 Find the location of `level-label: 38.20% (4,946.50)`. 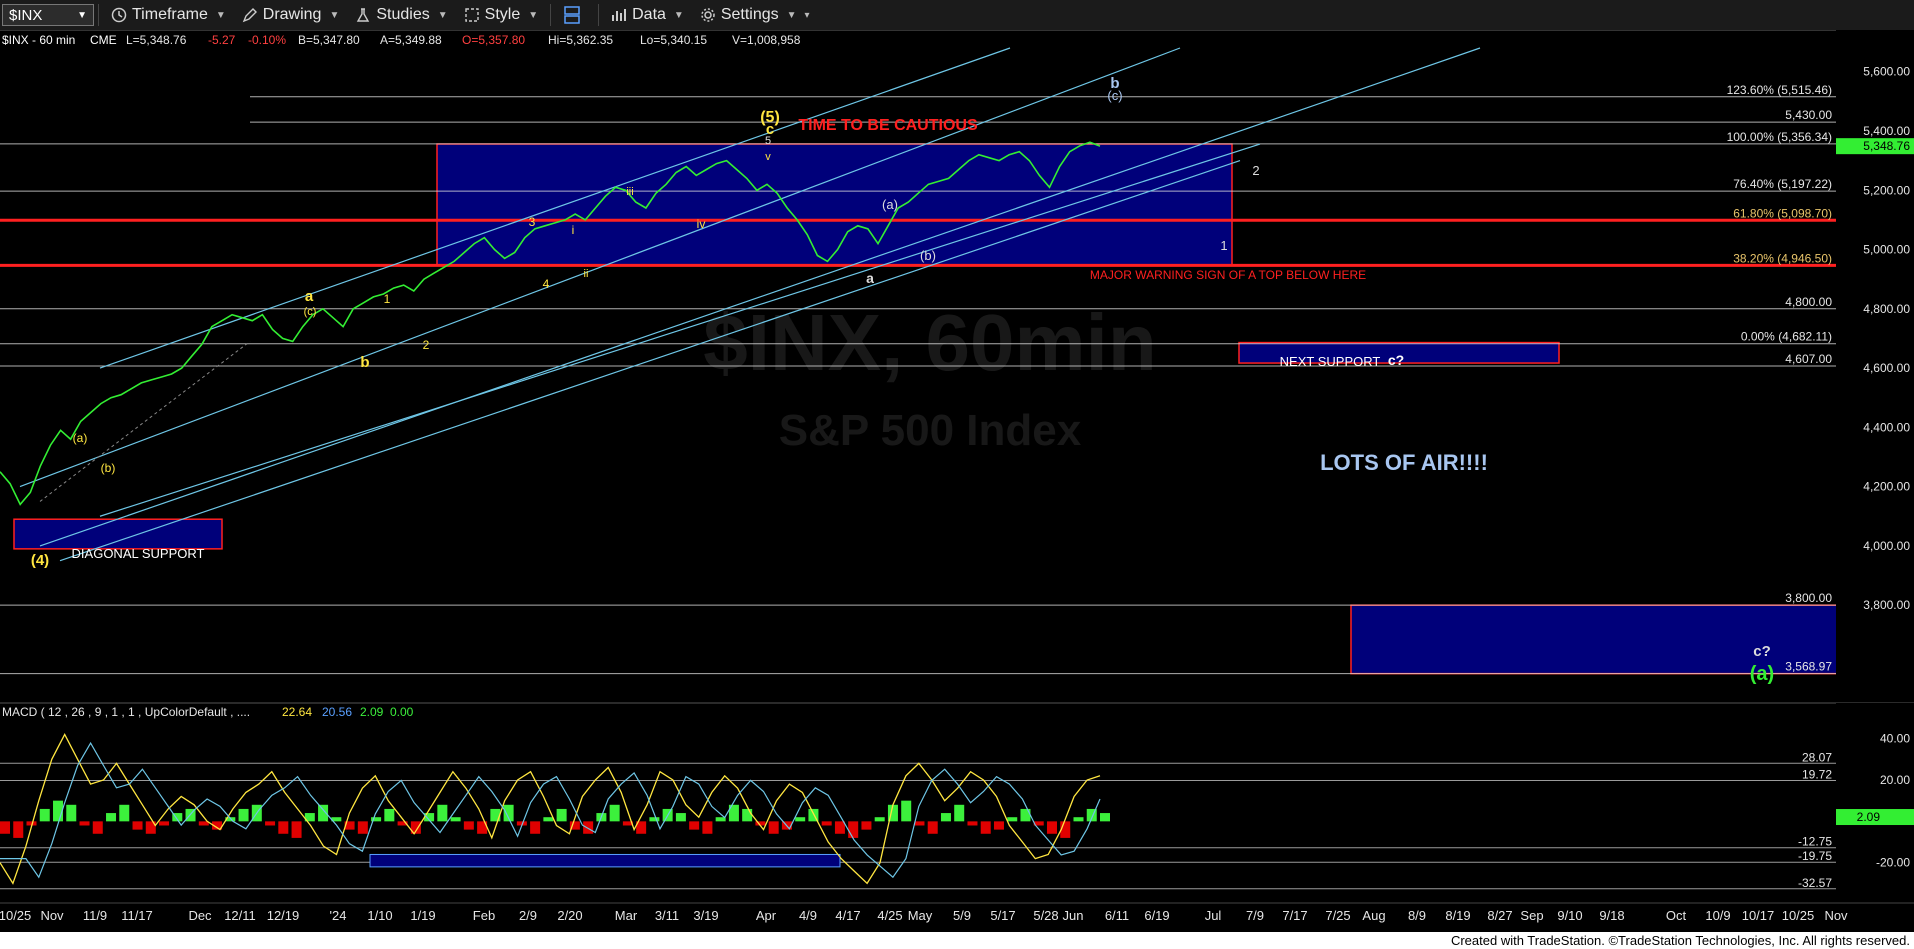

level-label: 38.20% (4,946.50) is located at coordinates (1782, 258).